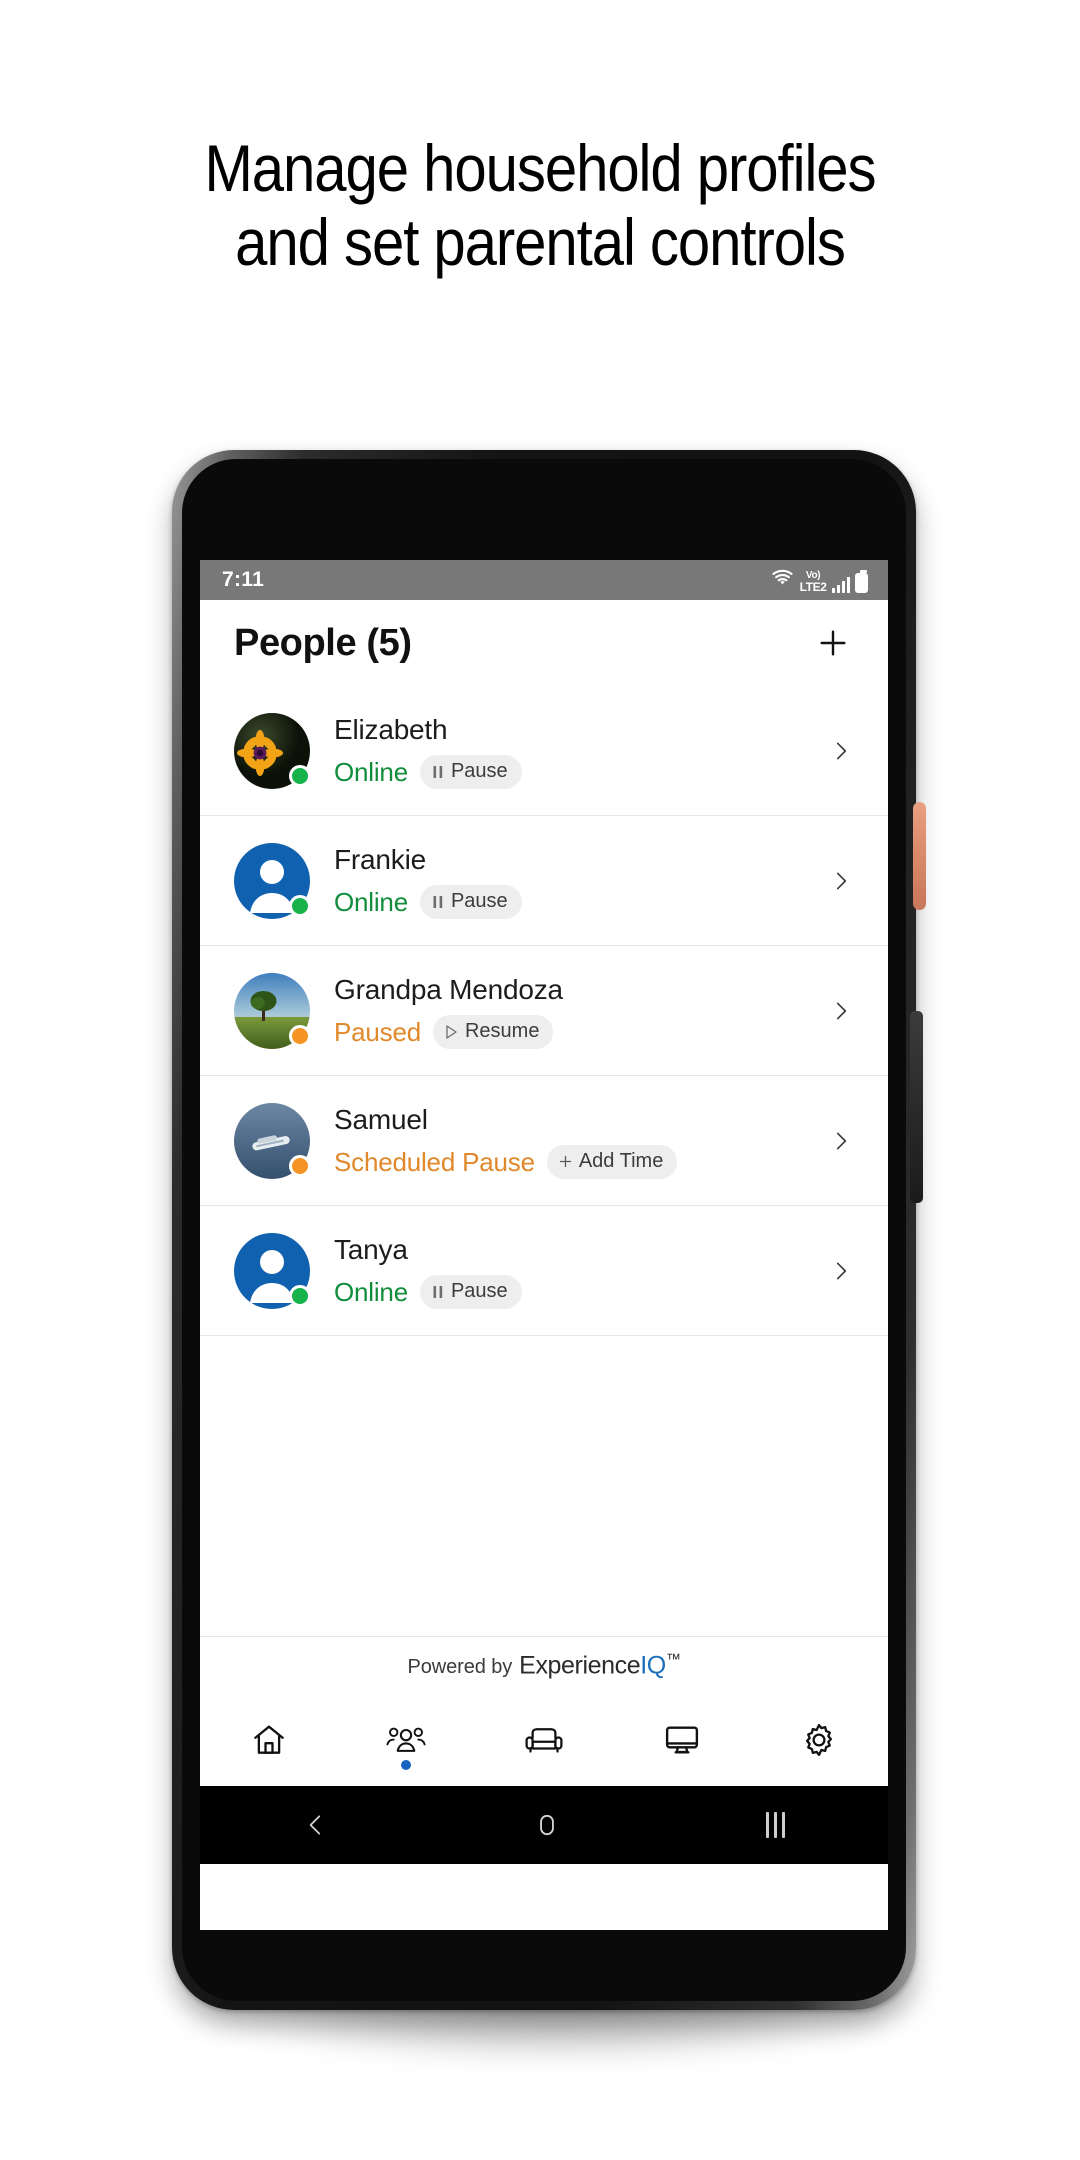 The width and height of the screenshot is (1080, 2160). I want to click on person-status-row: Scheduled Pause Add Time, so click(575, 1162).